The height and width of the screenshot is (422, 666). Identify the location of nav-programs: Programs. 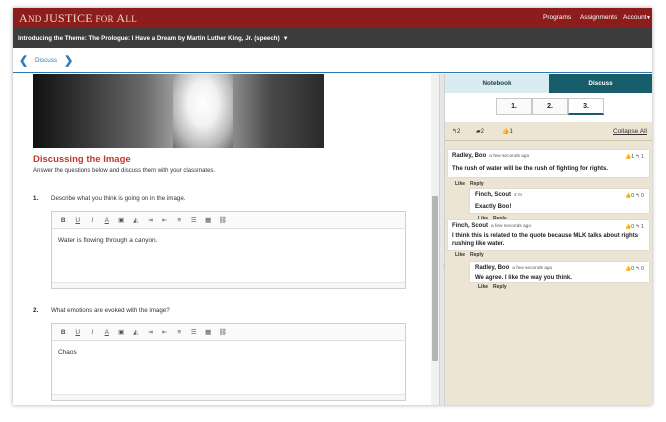
(557, 17).